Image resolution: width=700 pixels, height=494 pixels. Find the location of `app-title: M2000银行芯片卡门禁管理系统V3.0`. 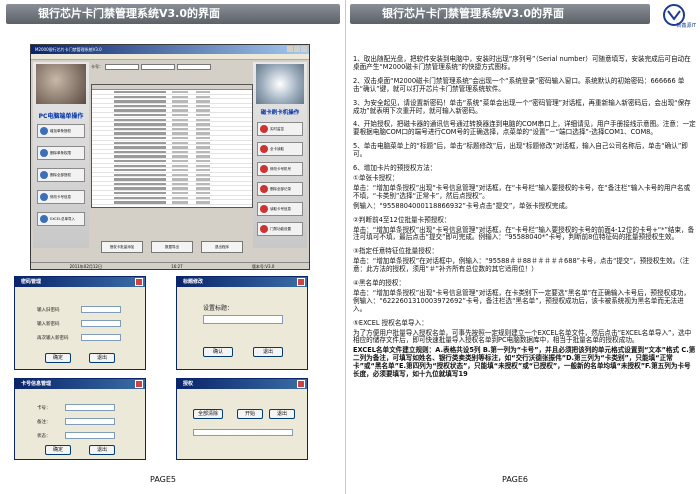

app-title: M2000银行芯片卡门禁管理系统V3.0 is located at coordinates (68, 49).